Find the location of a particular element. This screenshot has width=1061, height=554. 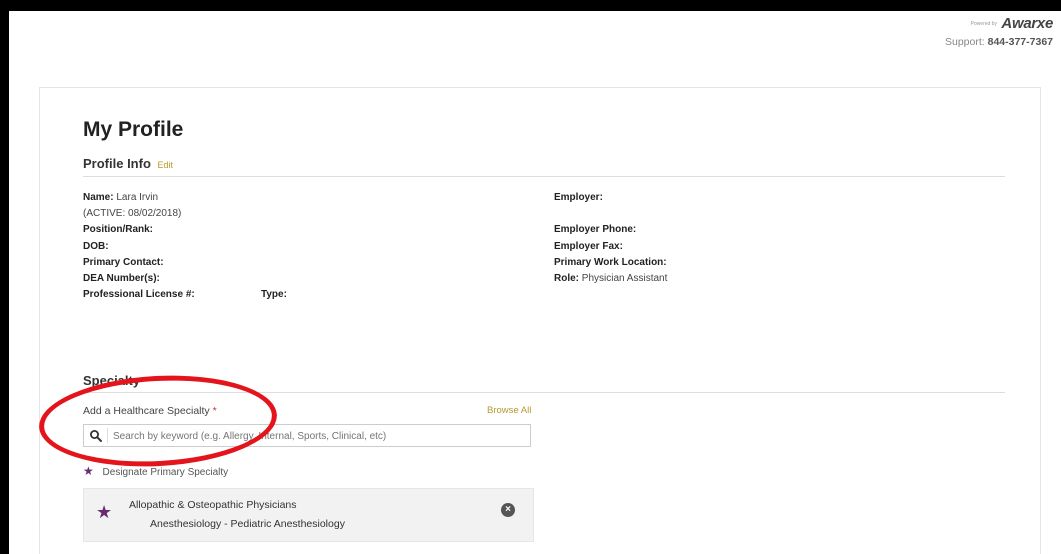

status-field: (ACTIVE: 08/02/2018) is located at coordinates (132, 213).